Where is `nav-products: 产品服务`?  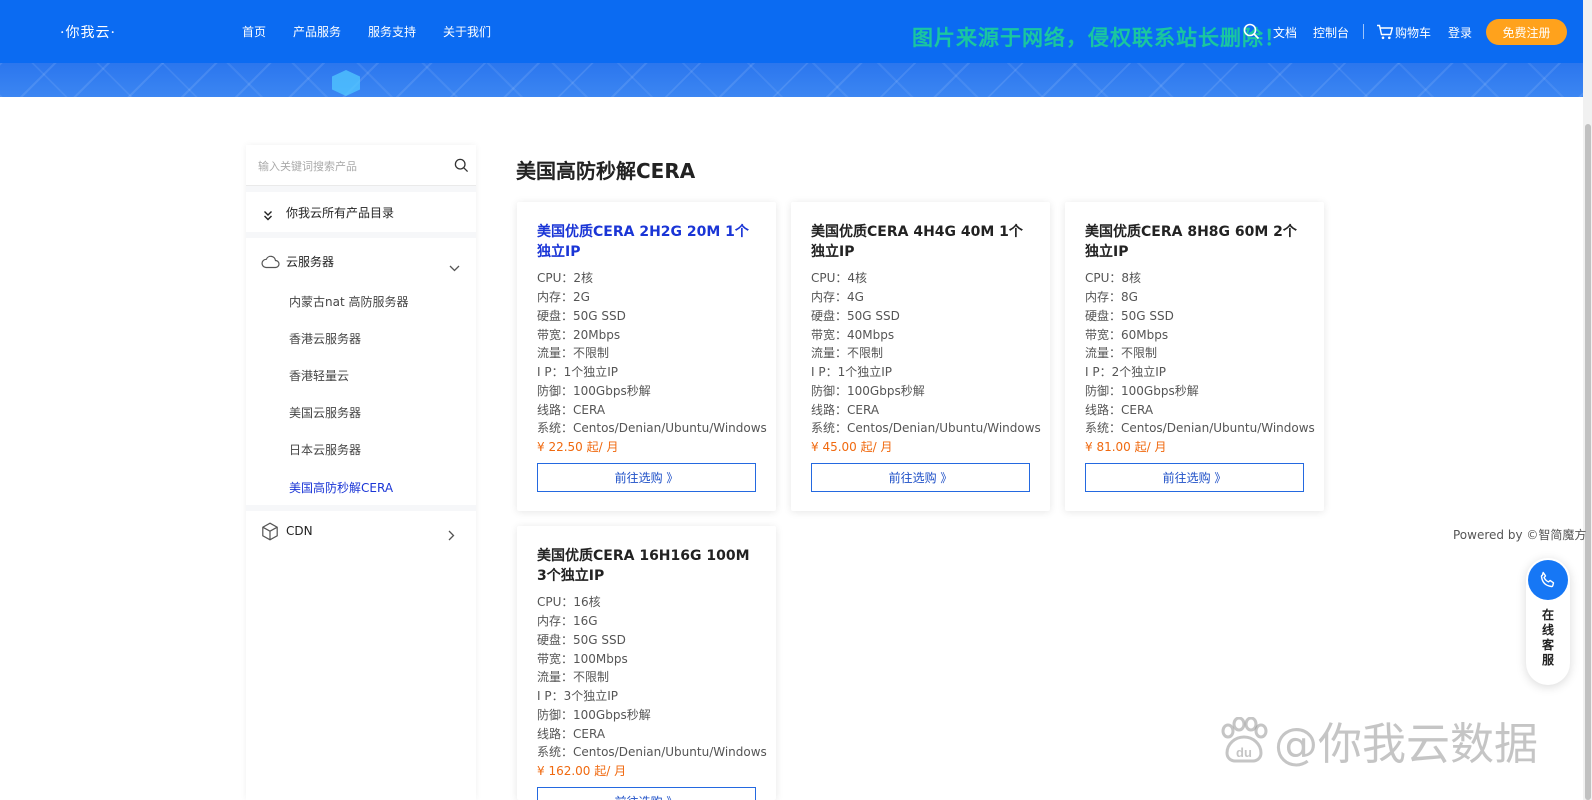 nav-products: 产品服务 is located at coordinates (317, 31).